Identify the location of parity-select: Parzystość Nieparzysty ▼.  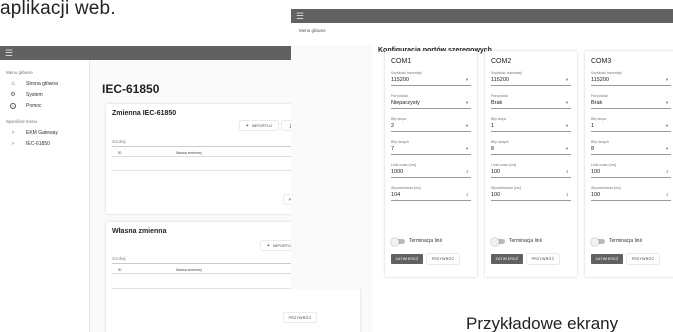
(431, 104).